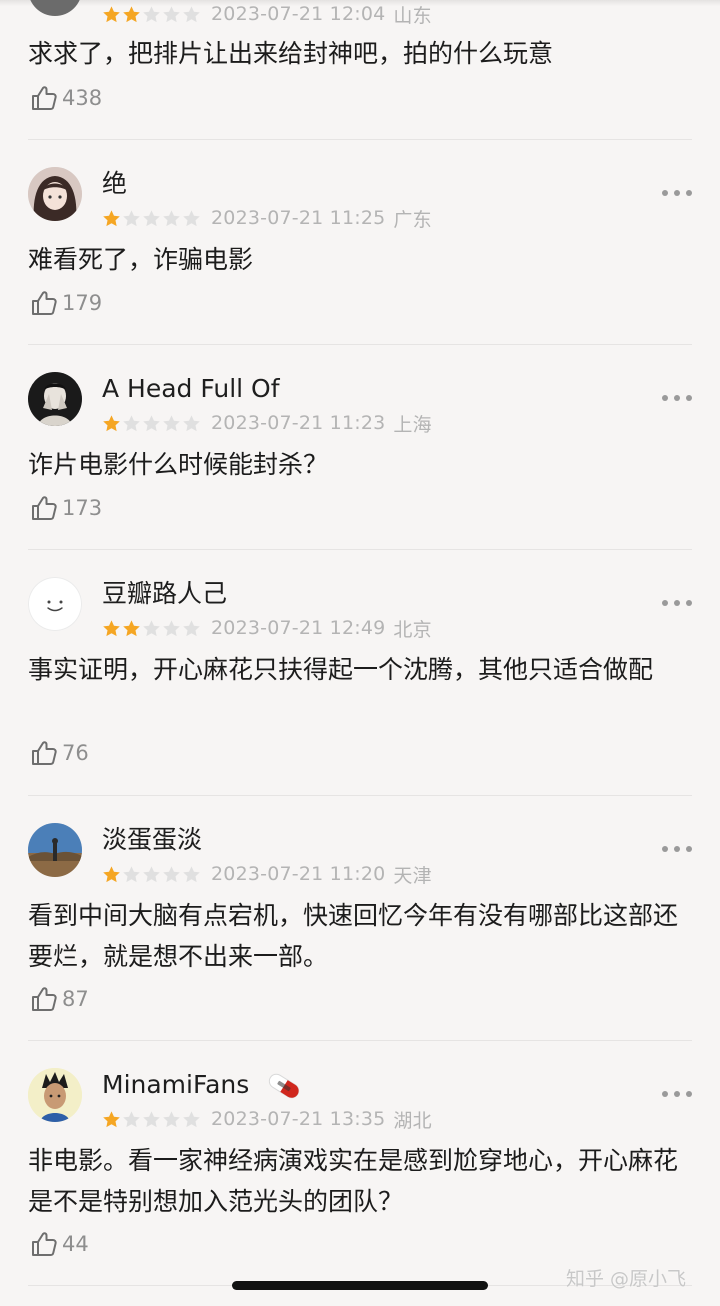 The height and width of the screenshot is (1306, 720). I want to click on username: MinamiFans, so click(202, 1085).